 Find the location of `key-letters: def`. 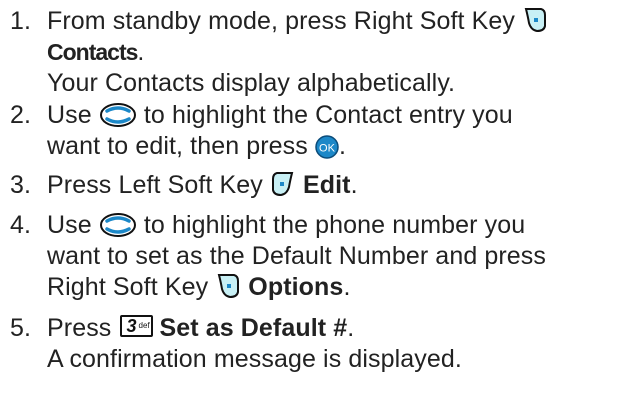

key-letters: def is located at coordinates (144, 325).